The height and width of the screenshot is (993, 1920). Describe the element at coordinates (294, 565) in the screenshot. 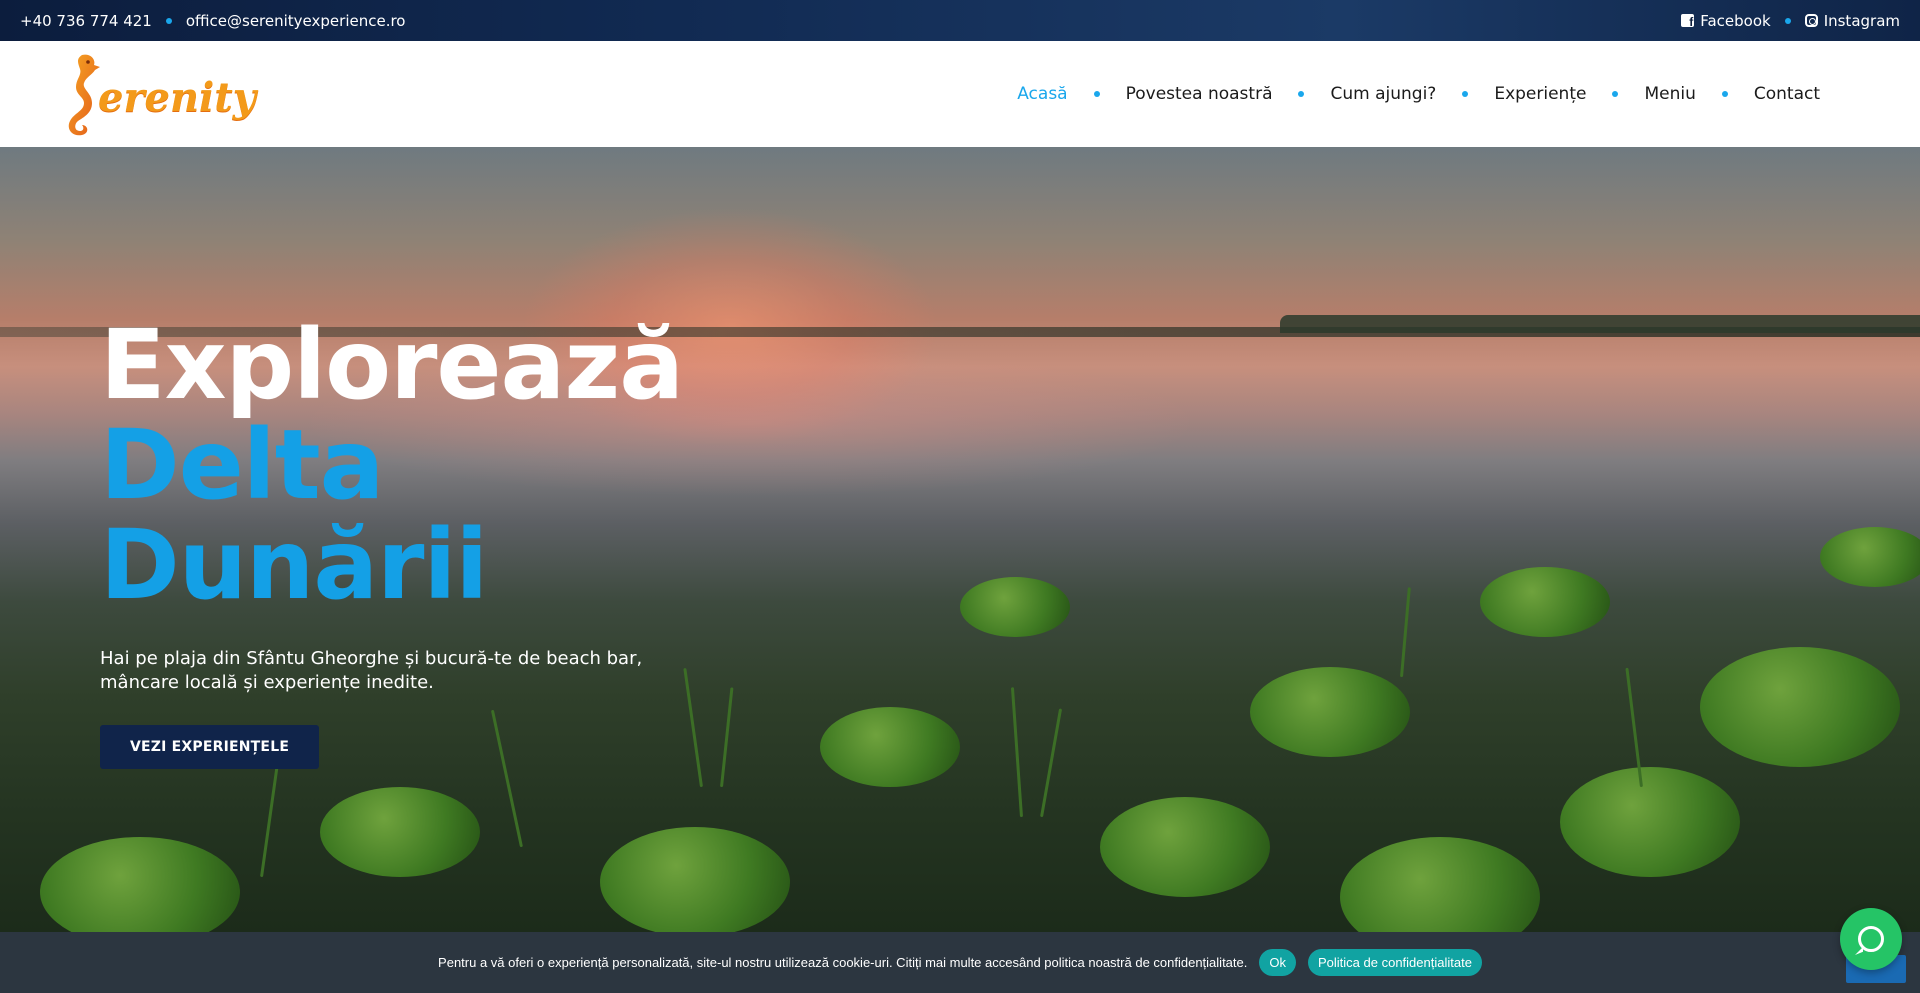

I see `hero-title-line3: Dunării` at that location.